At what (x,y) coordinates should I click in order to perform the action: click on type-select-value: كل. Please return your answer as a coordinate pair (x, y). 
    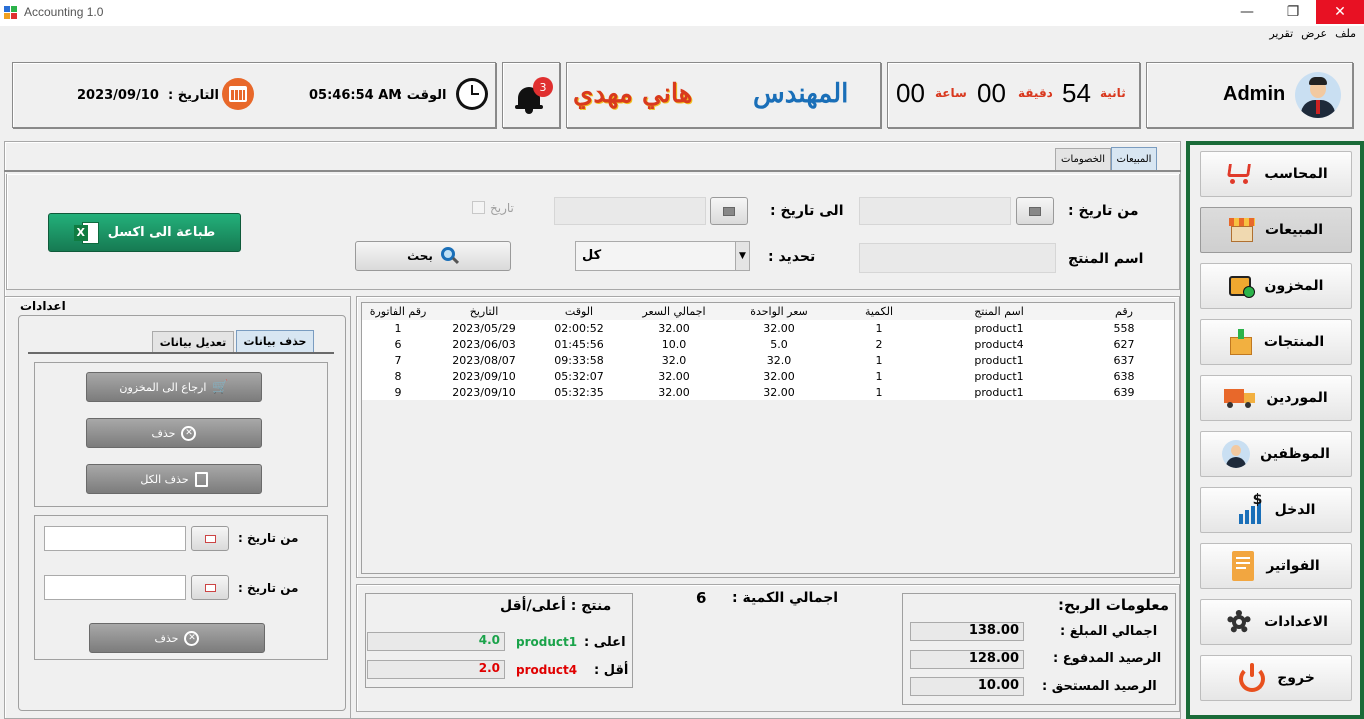
    Looking at the image, I should click on (592, 255).